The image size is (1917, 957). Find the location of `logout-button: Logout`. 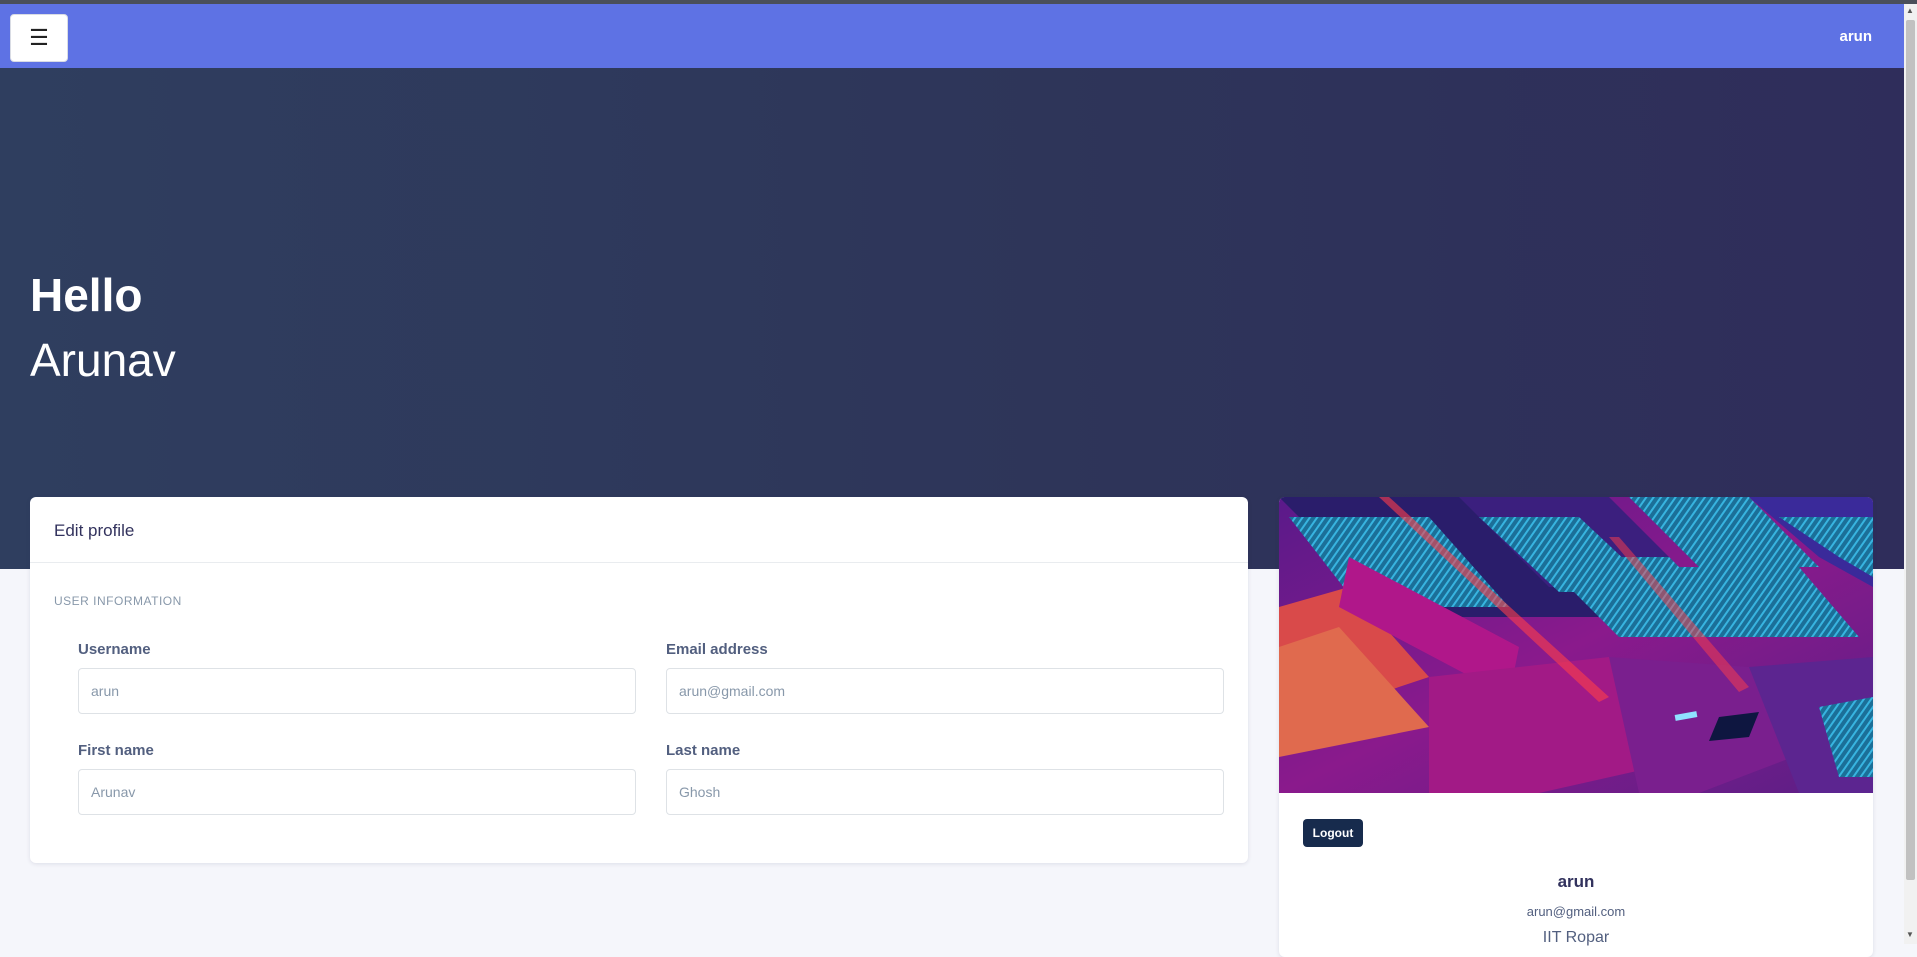

logout-button: Logout is located at coordinates (1333, 833).